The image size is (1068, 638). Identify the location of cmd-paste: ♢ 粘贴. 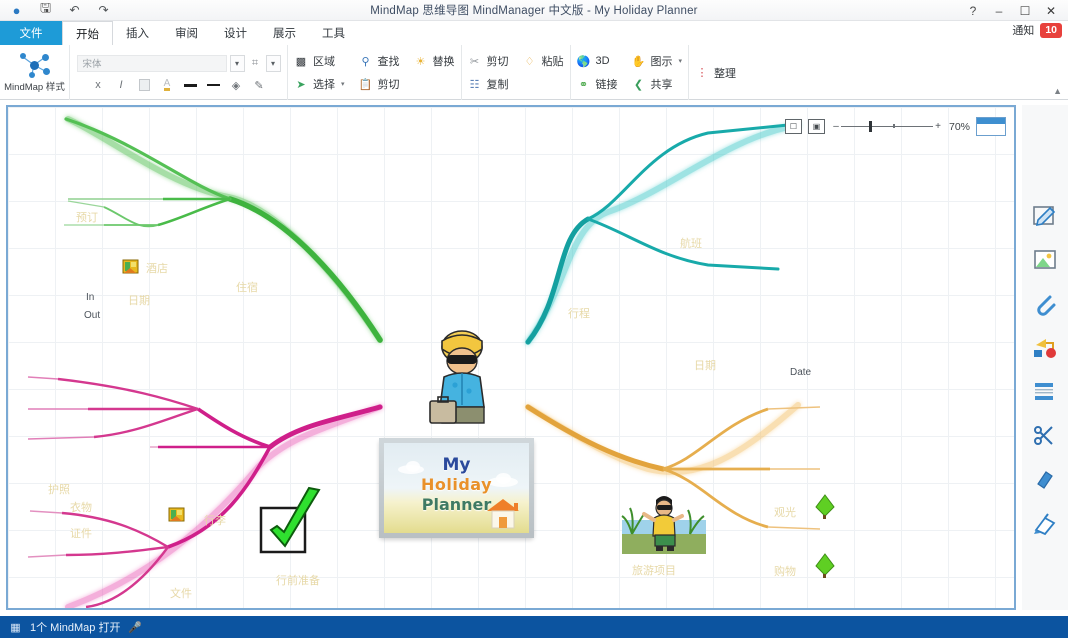
(543, 61).